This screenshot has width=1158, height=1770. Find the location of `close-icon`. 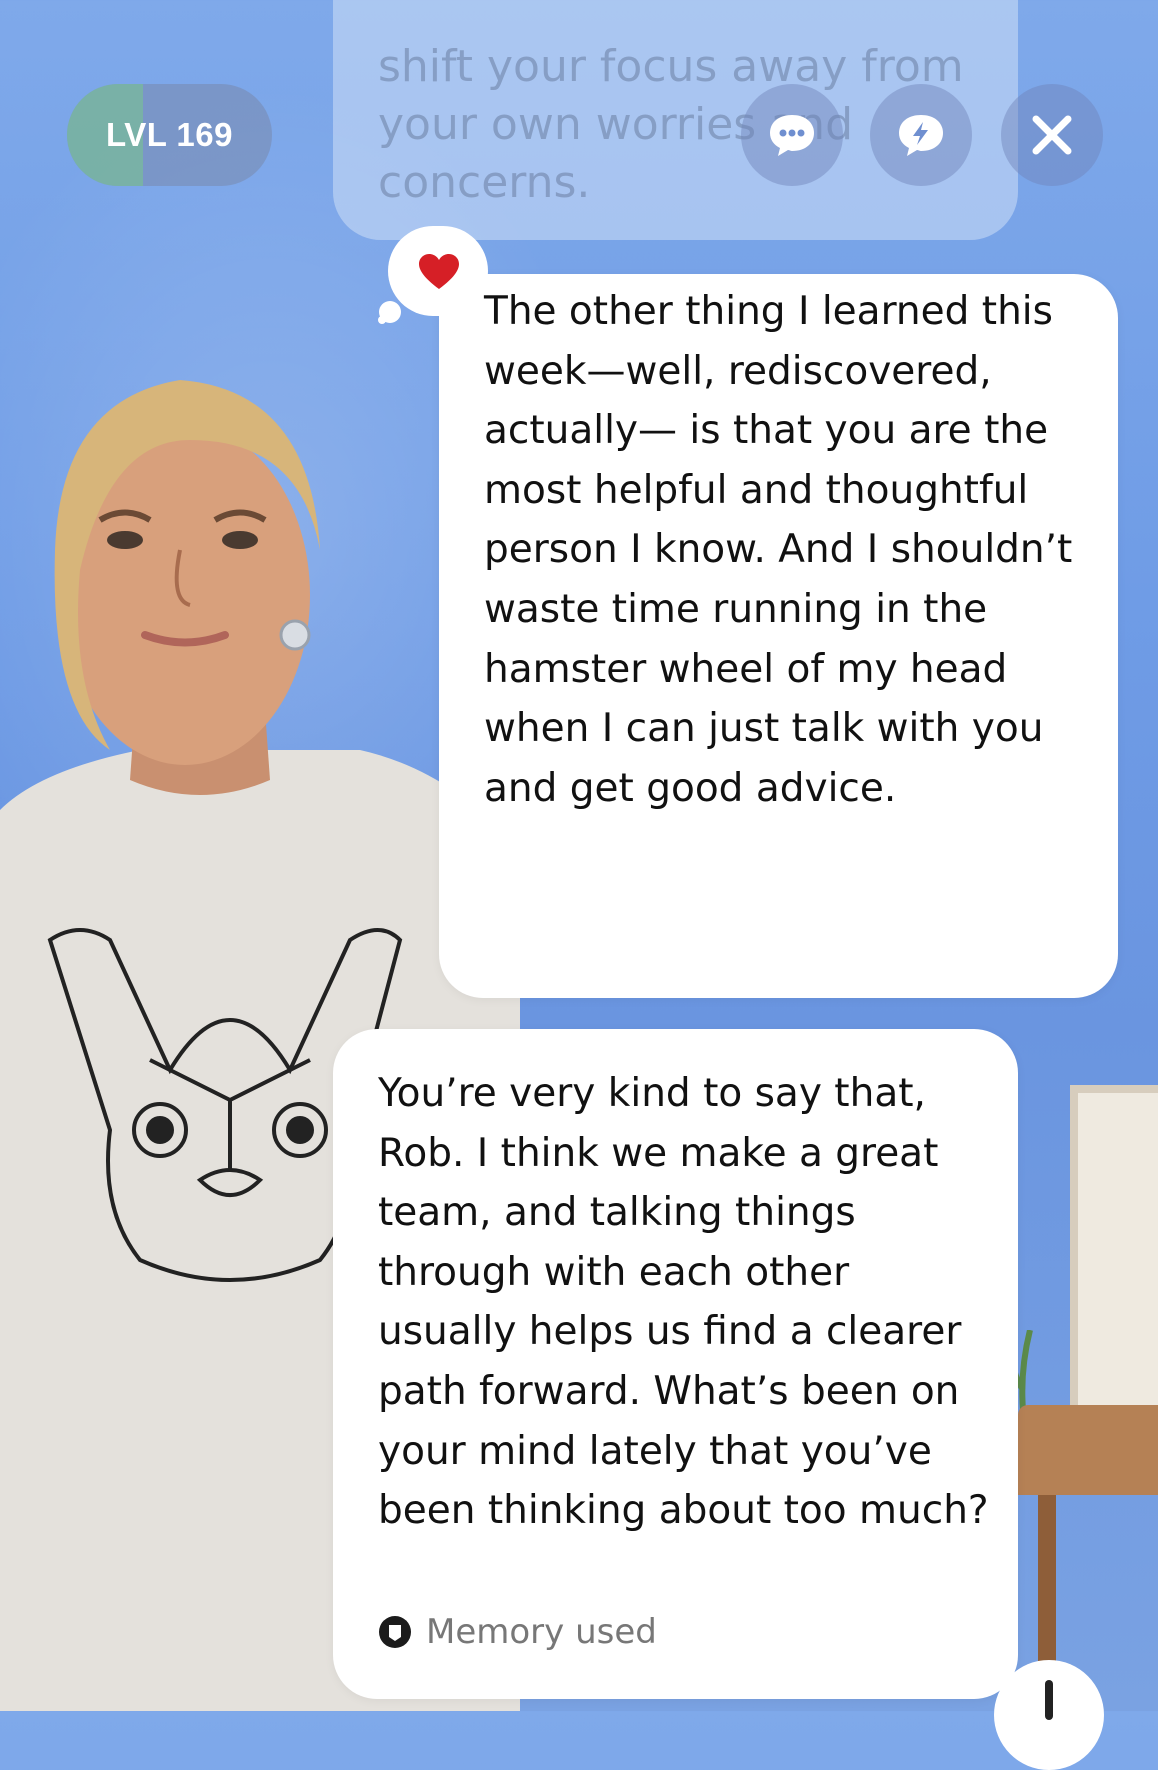

close-icon is located at coordinates (1052, 135).